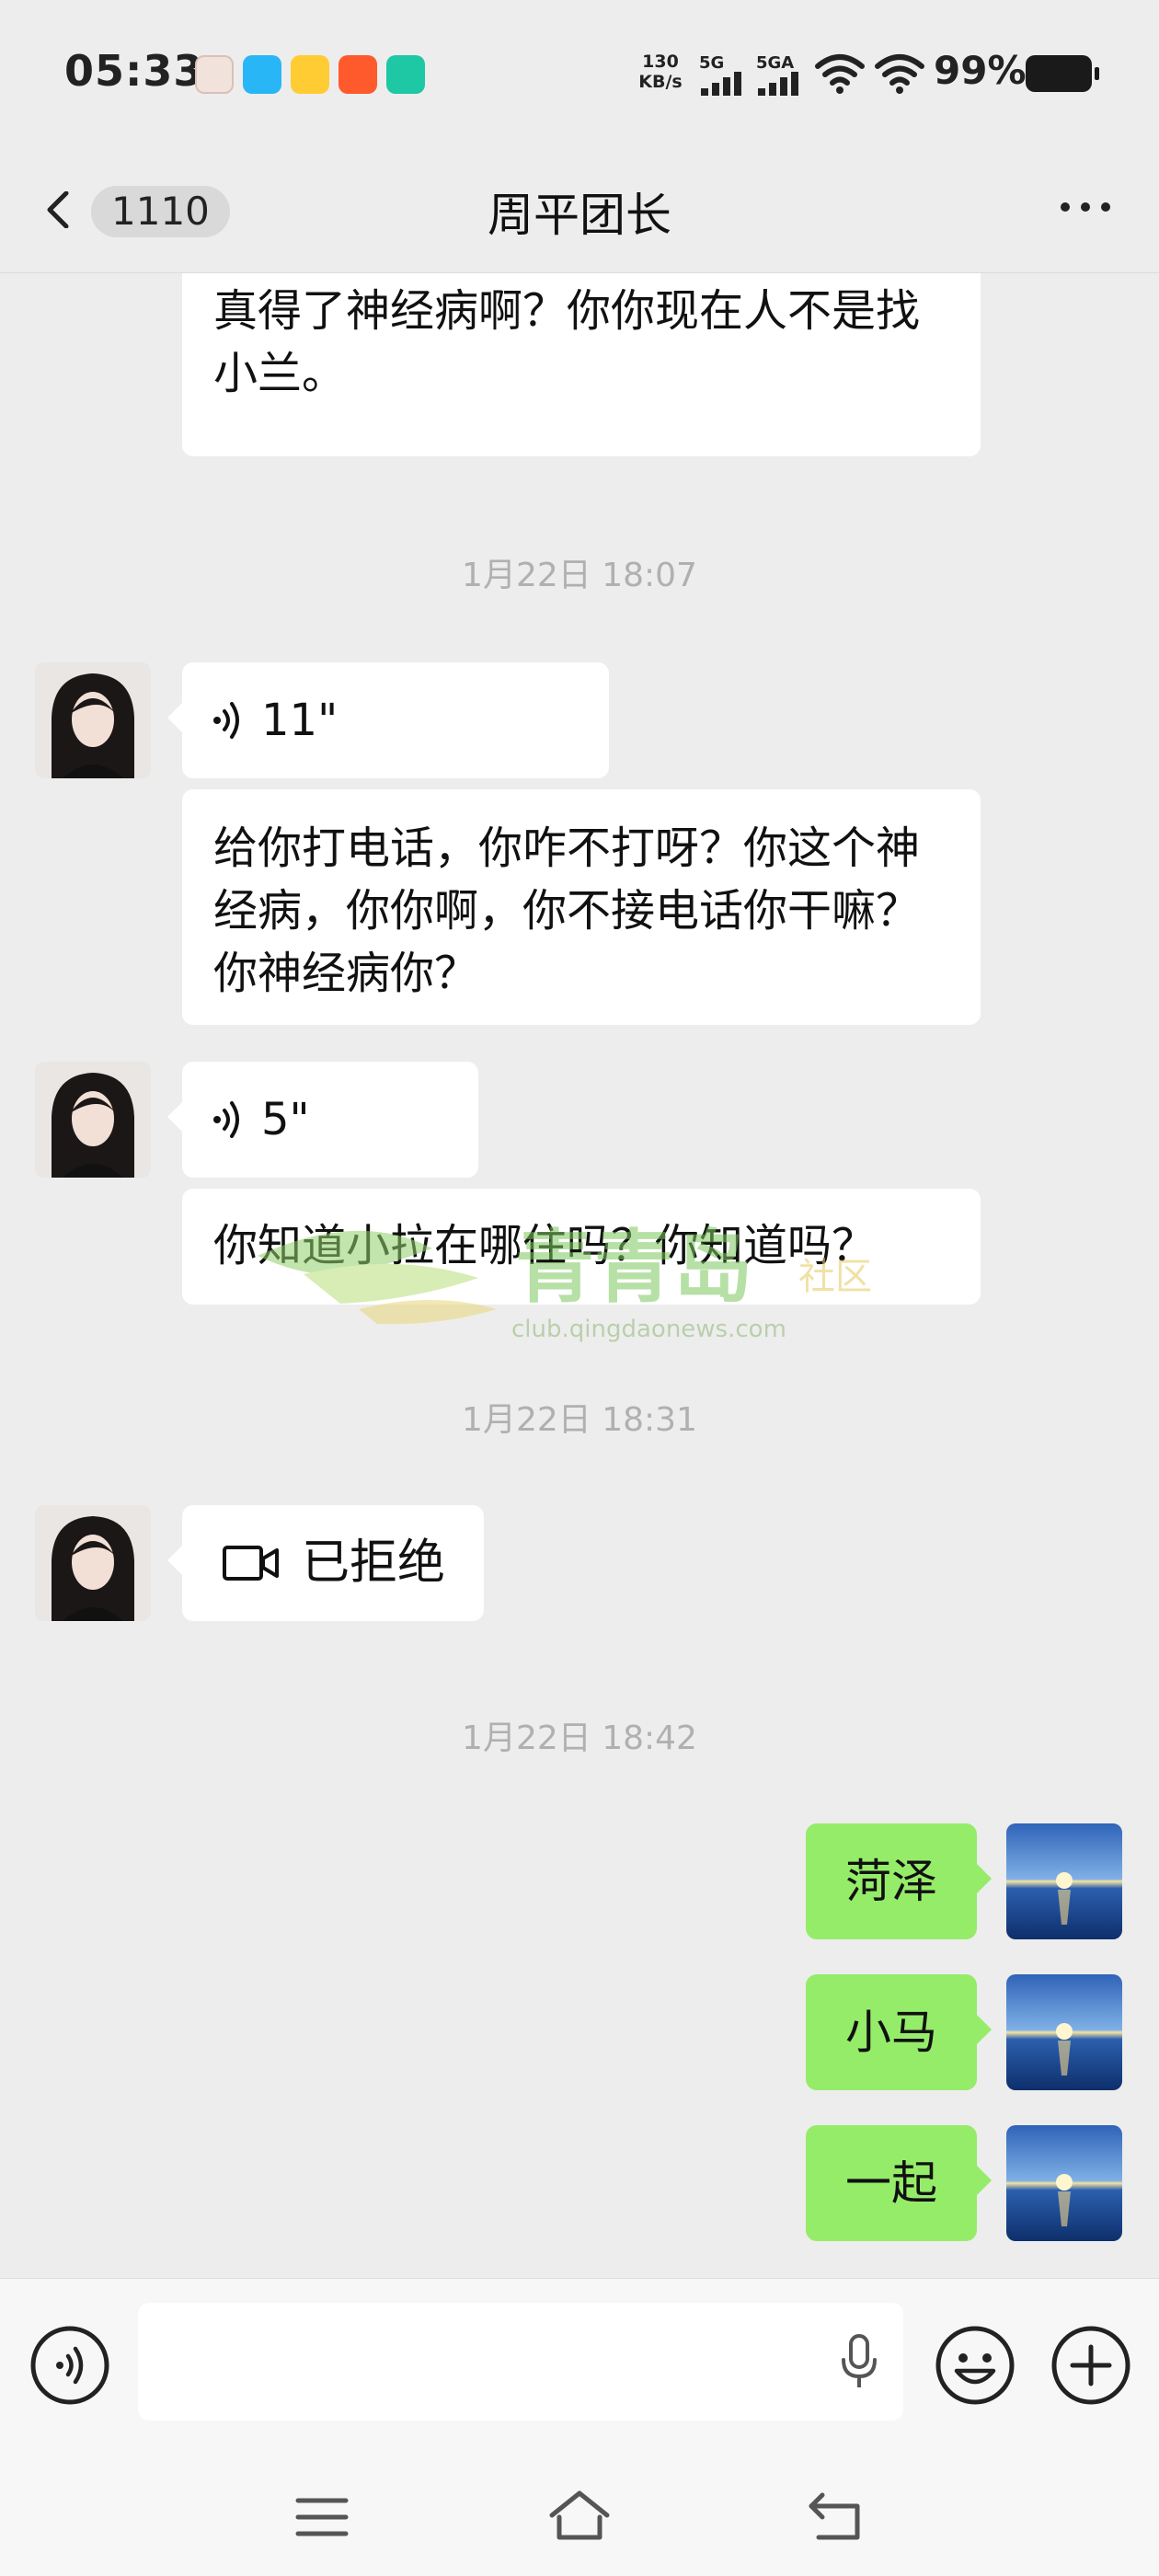  Describe the element at coordinates (285, 1119) in the screenshot. I see `voice-duration: 5"` at that location.